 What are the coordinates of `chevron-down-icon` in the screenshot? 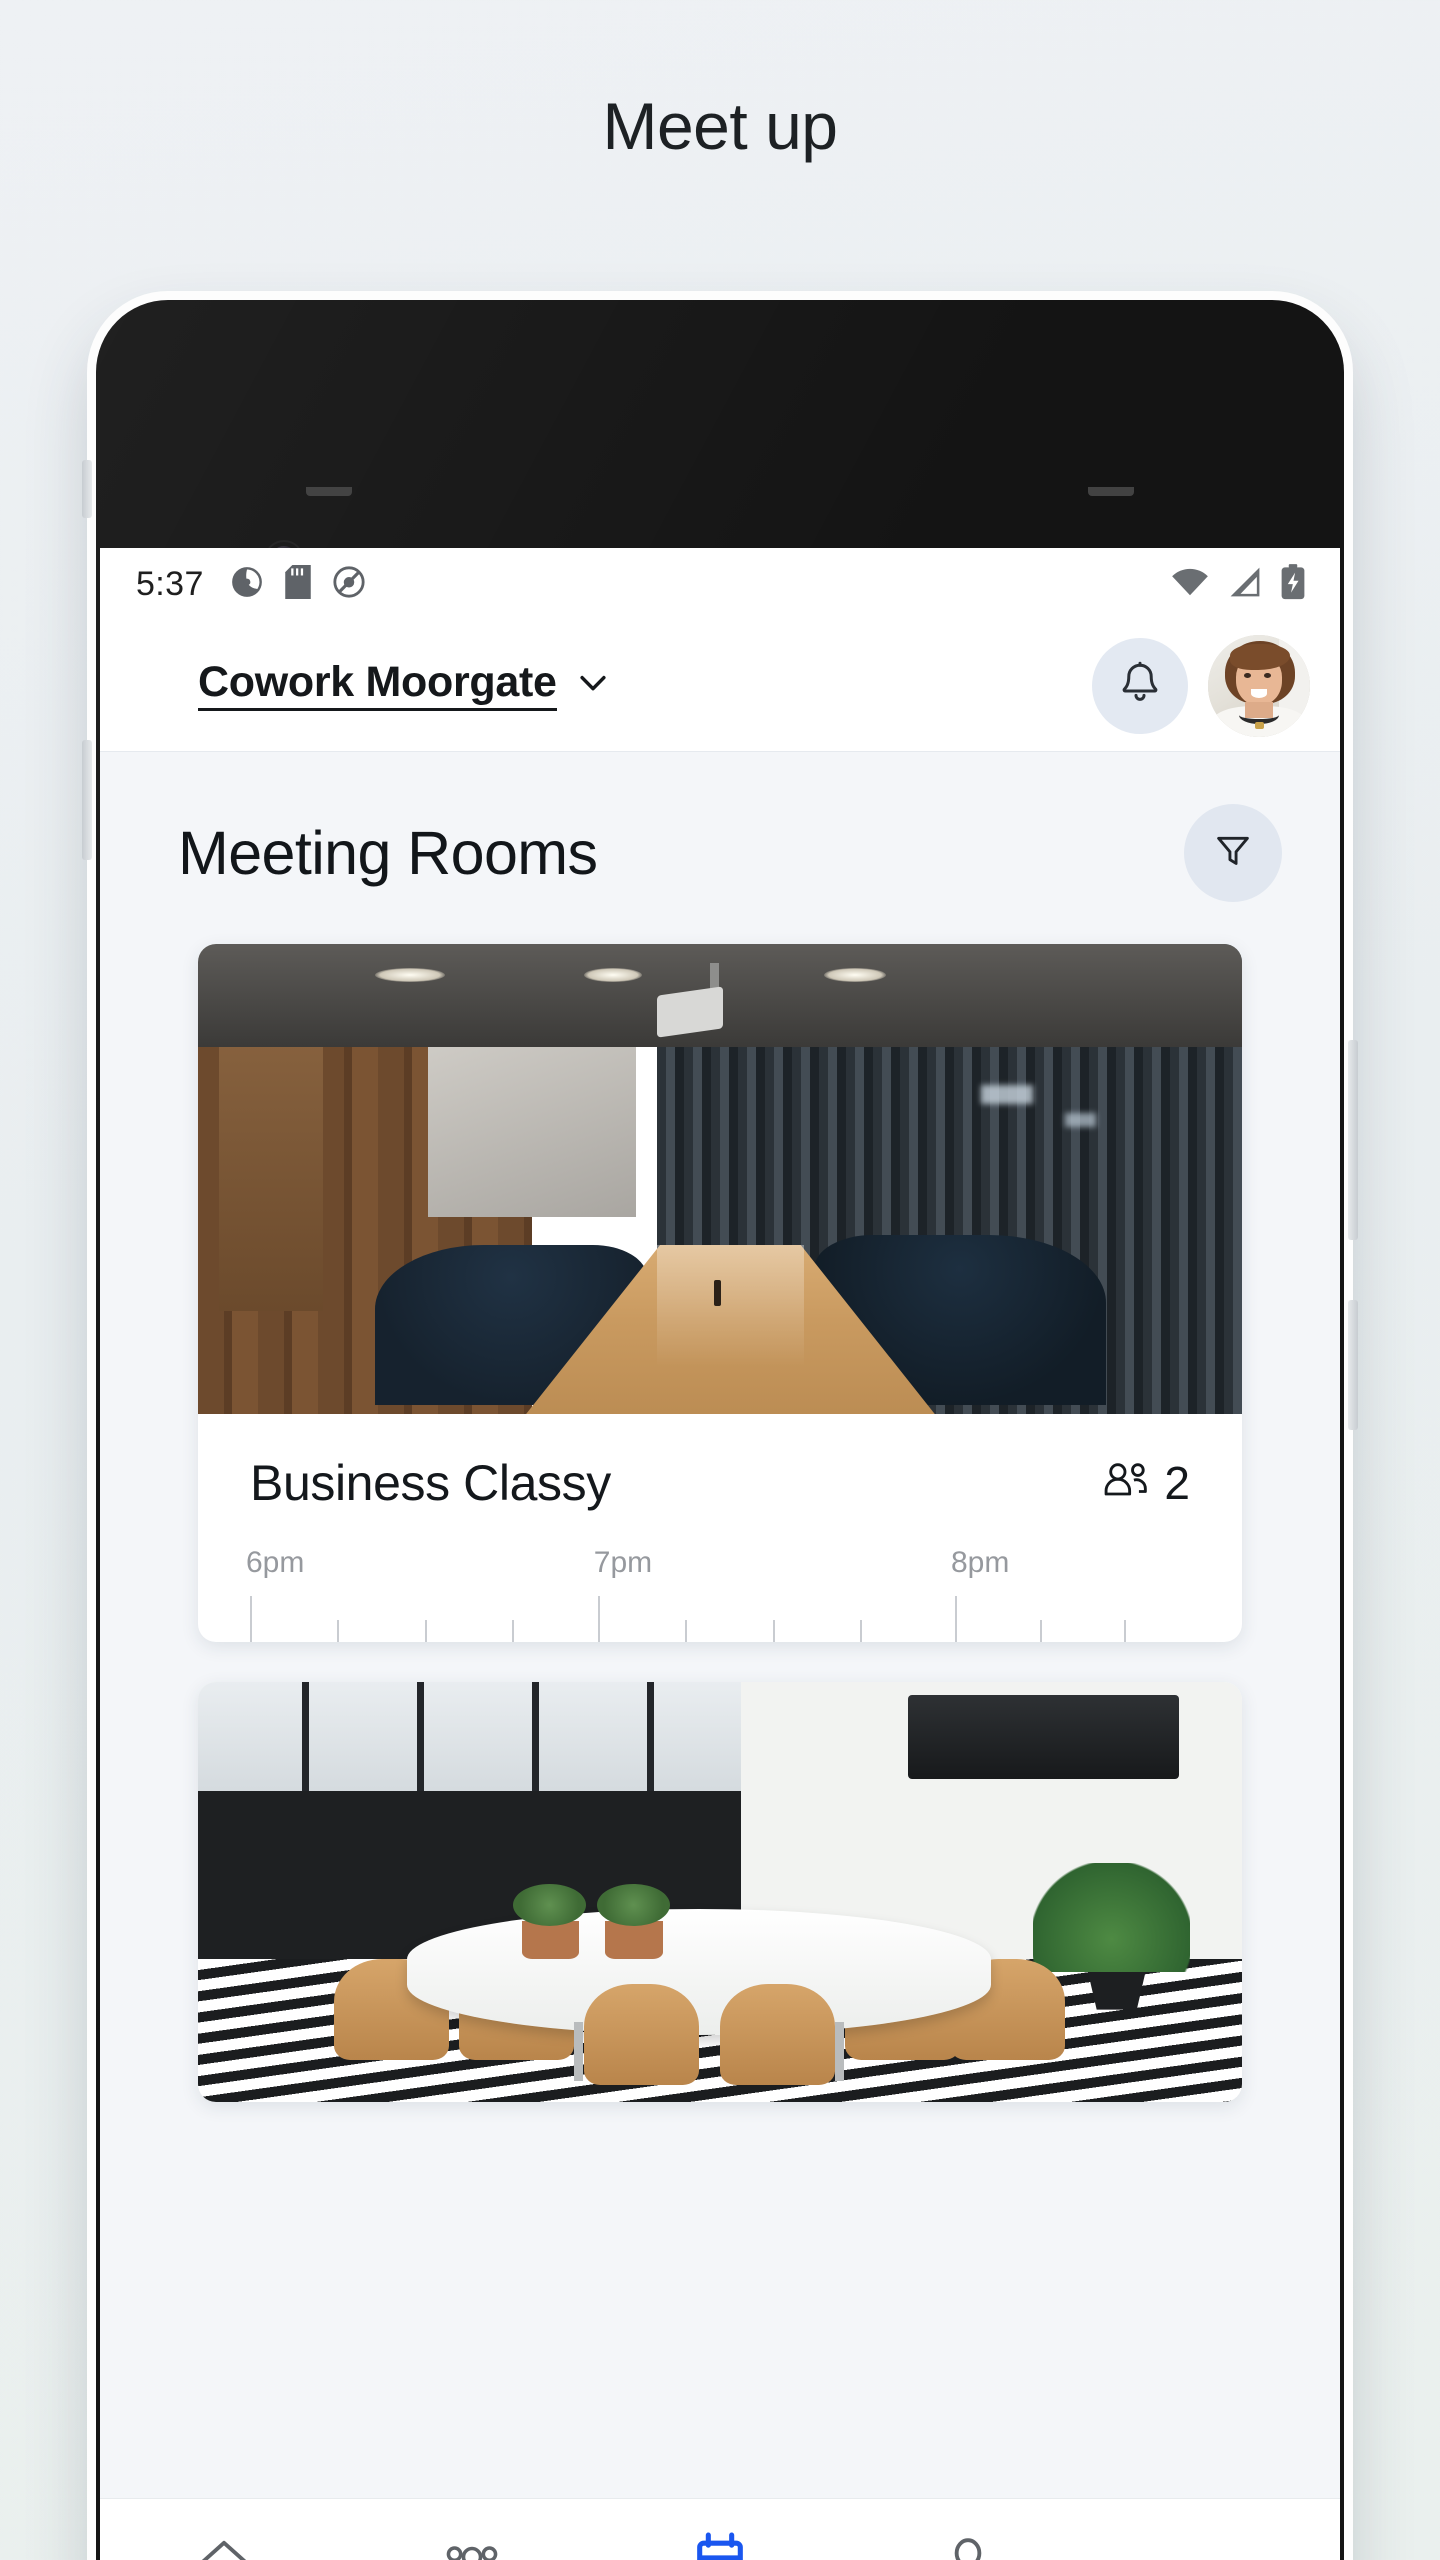 It's located at (593, 685).